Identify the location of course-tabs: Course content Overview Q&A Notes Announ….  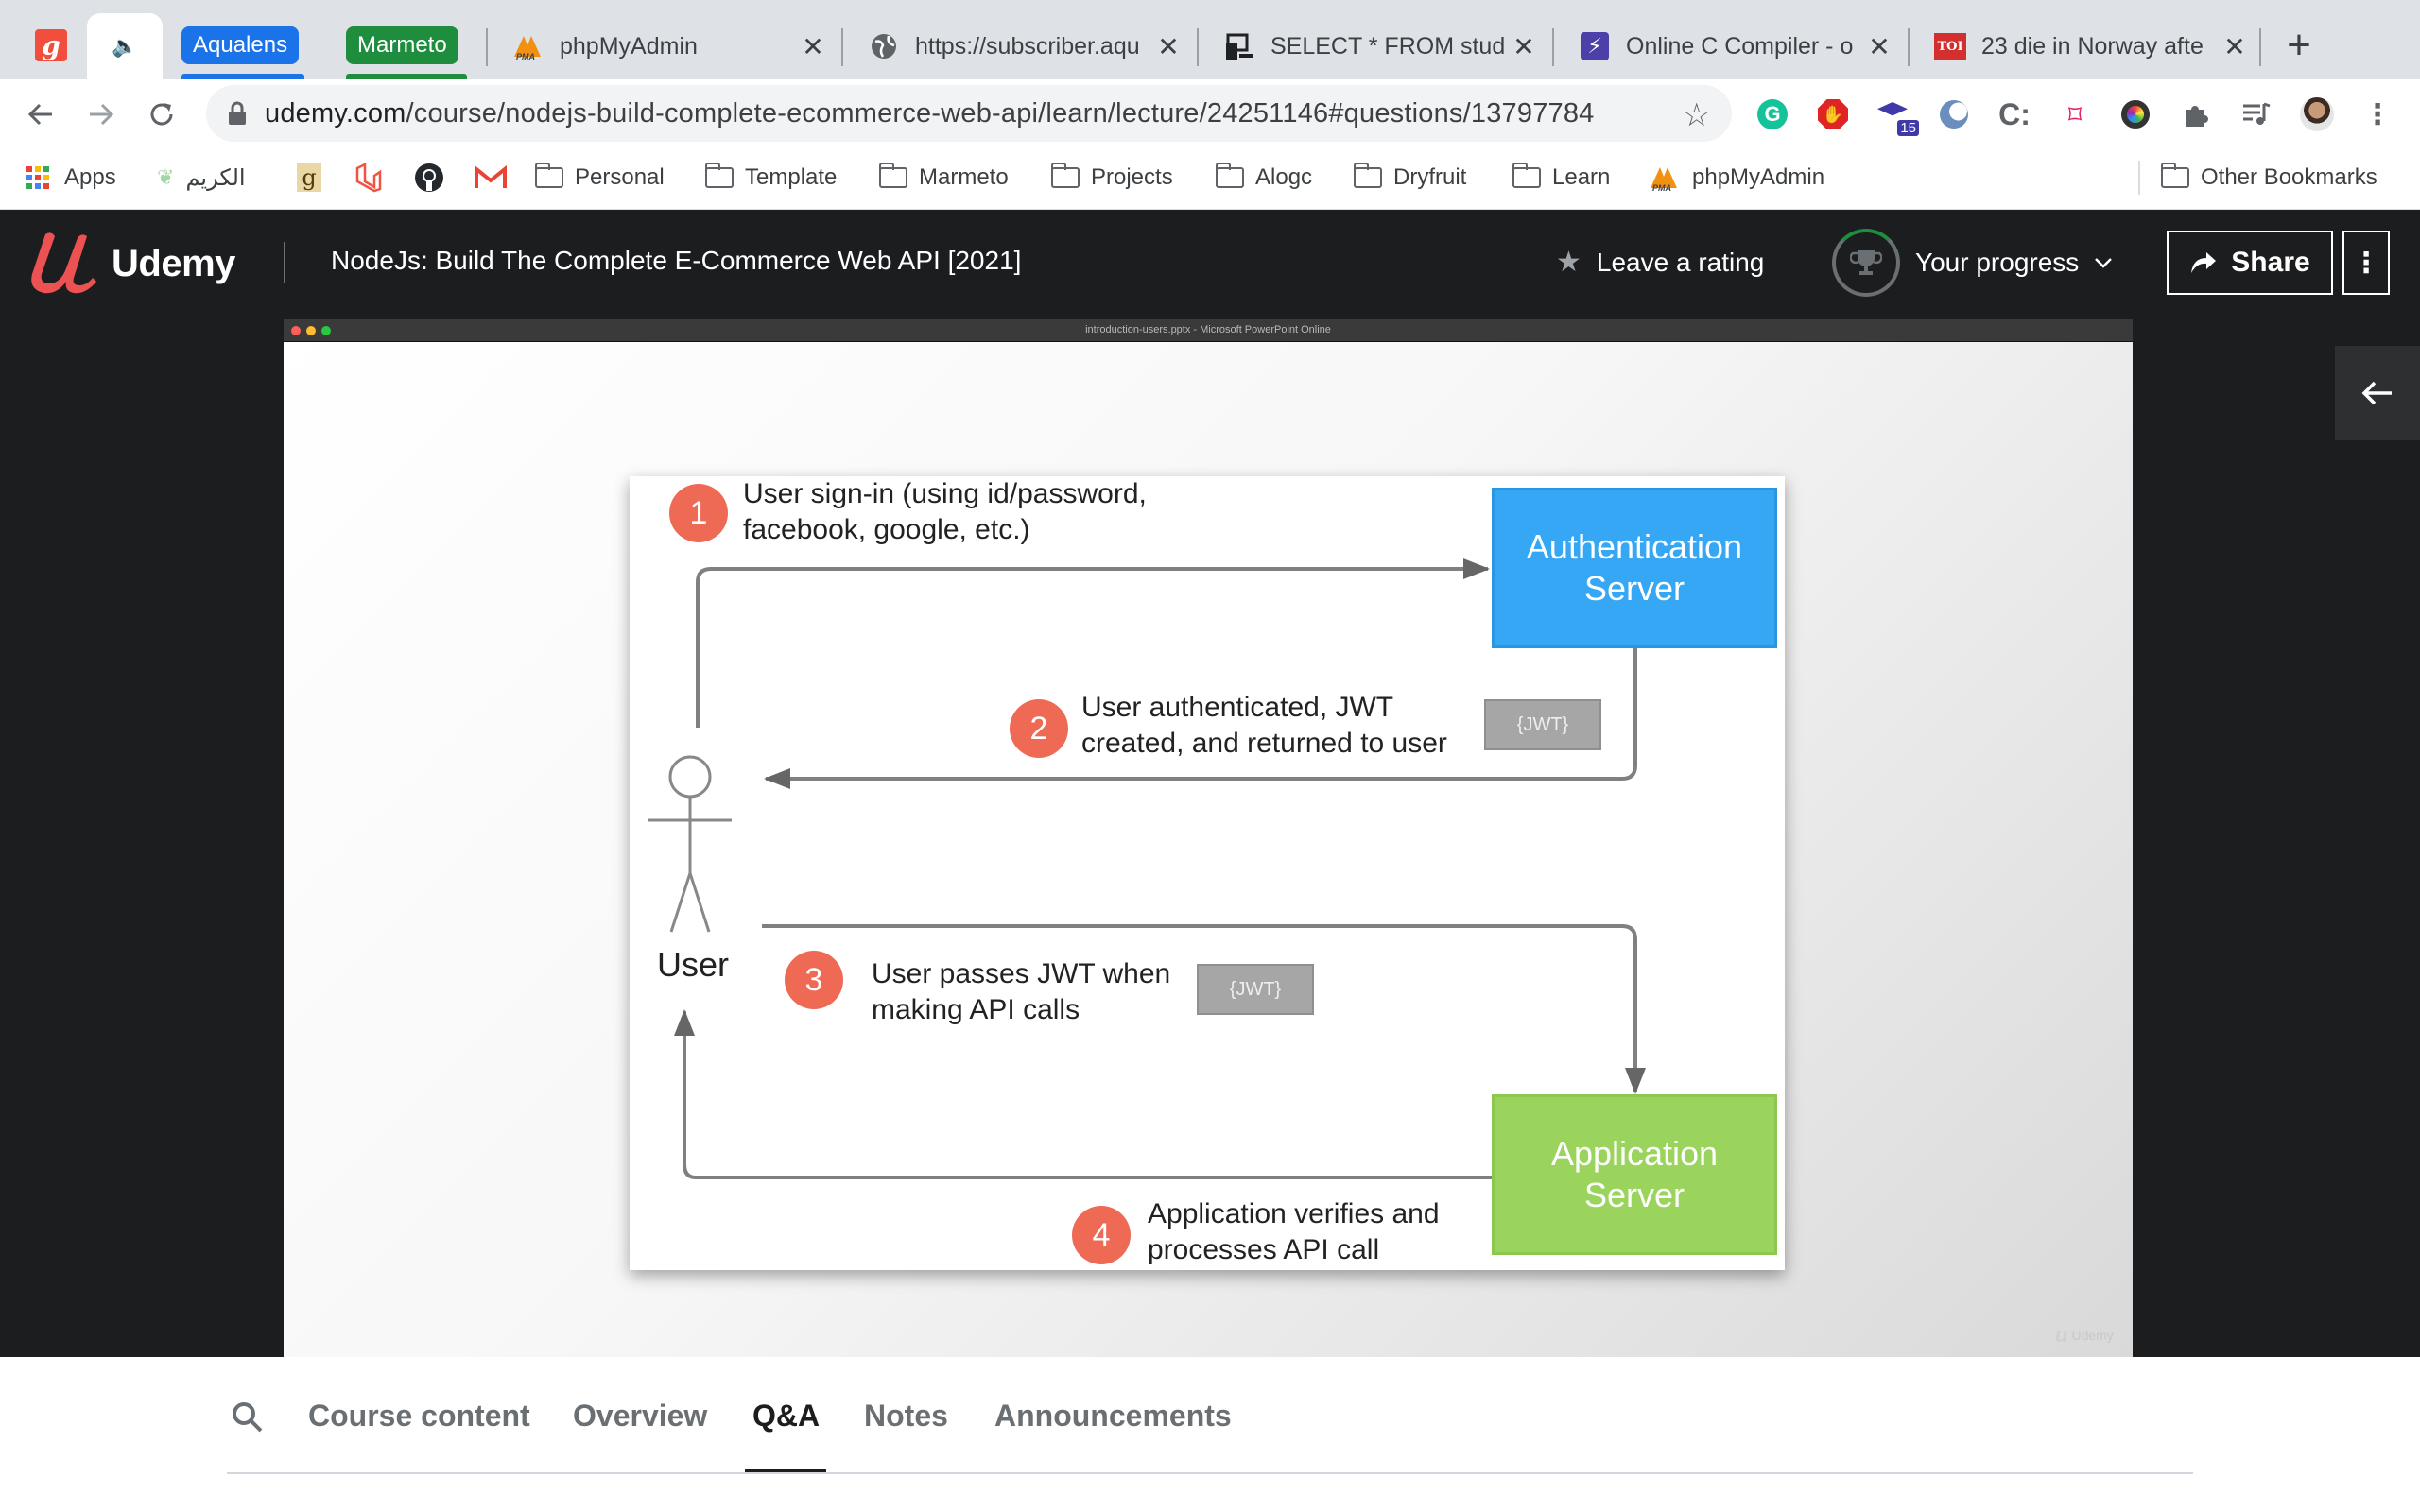
(1210, 1434).